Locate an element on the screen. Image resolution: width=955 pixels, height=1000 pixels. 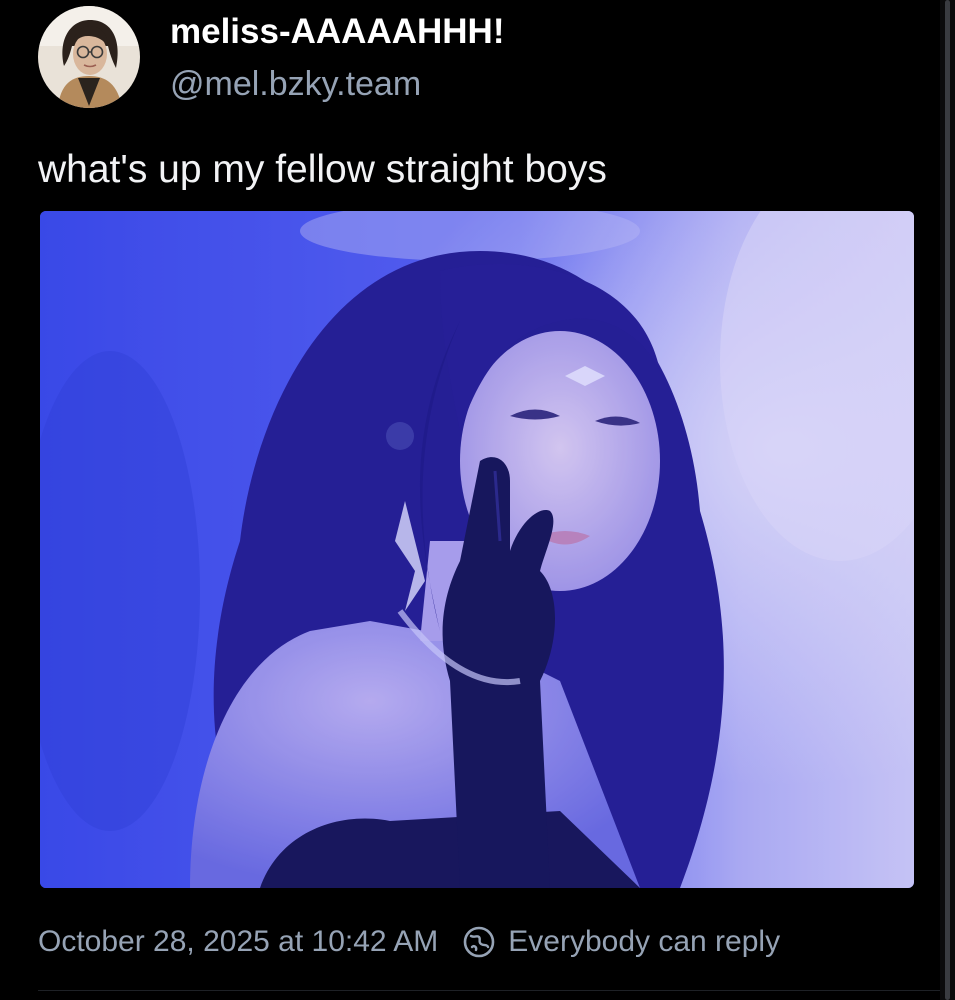
author-display-name: meliss-AAAAAHHH! is located at coordinates (337, 32).